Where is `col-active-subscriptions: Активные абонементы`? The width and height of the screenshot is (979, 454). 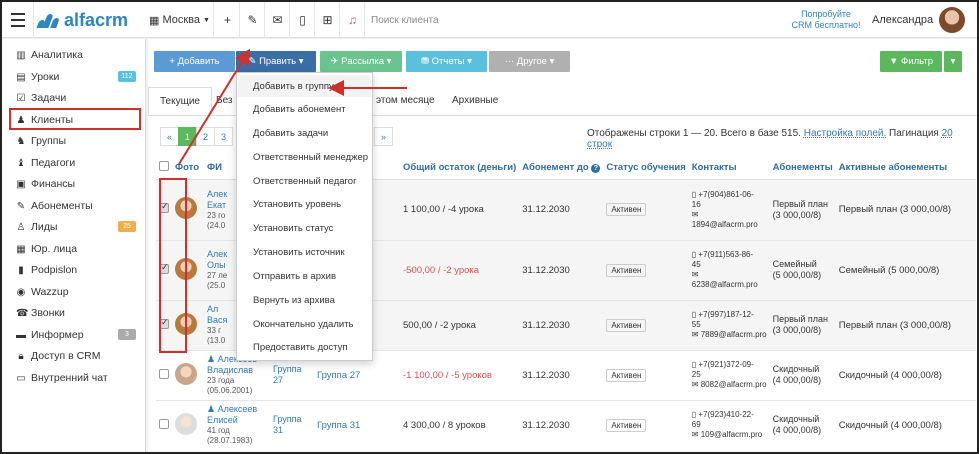 col-active-subscriptions: Активные абонементы is located at coordinates (905, 168).